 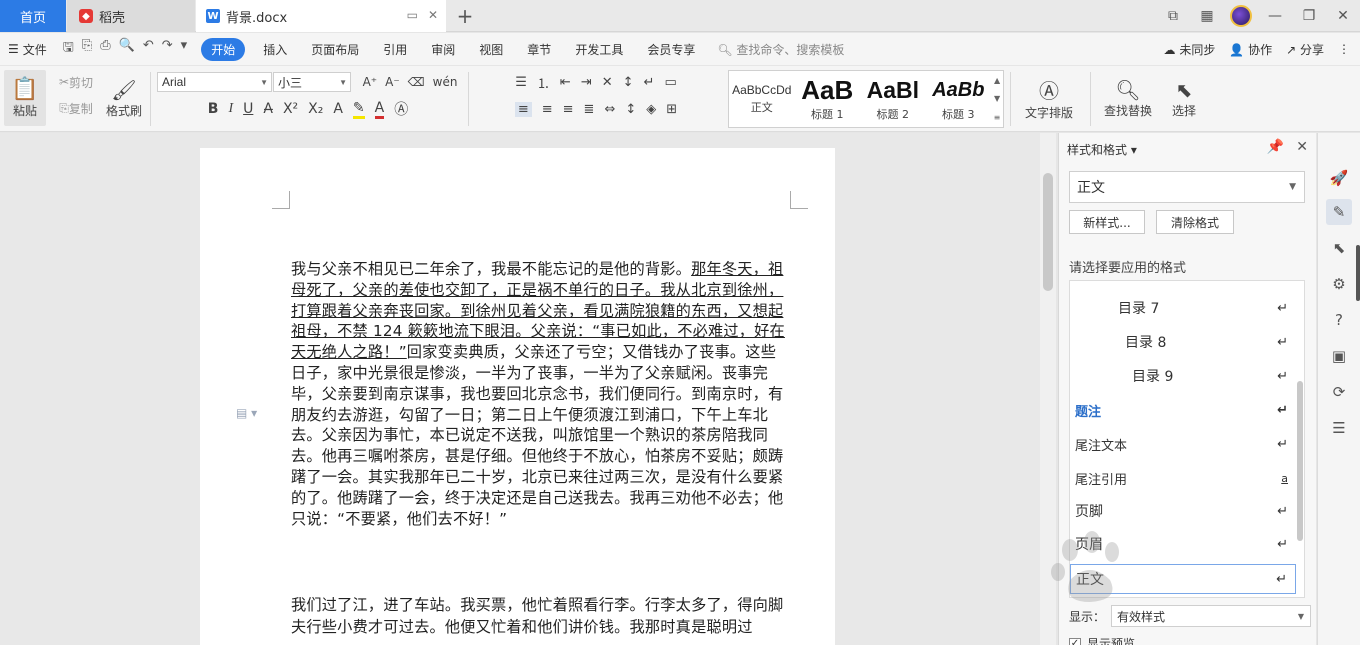 What do you see at coordinates (1344, 49) in the screenshot?
I see `more-icon: ⋮` at bounding box center [1344, 49].